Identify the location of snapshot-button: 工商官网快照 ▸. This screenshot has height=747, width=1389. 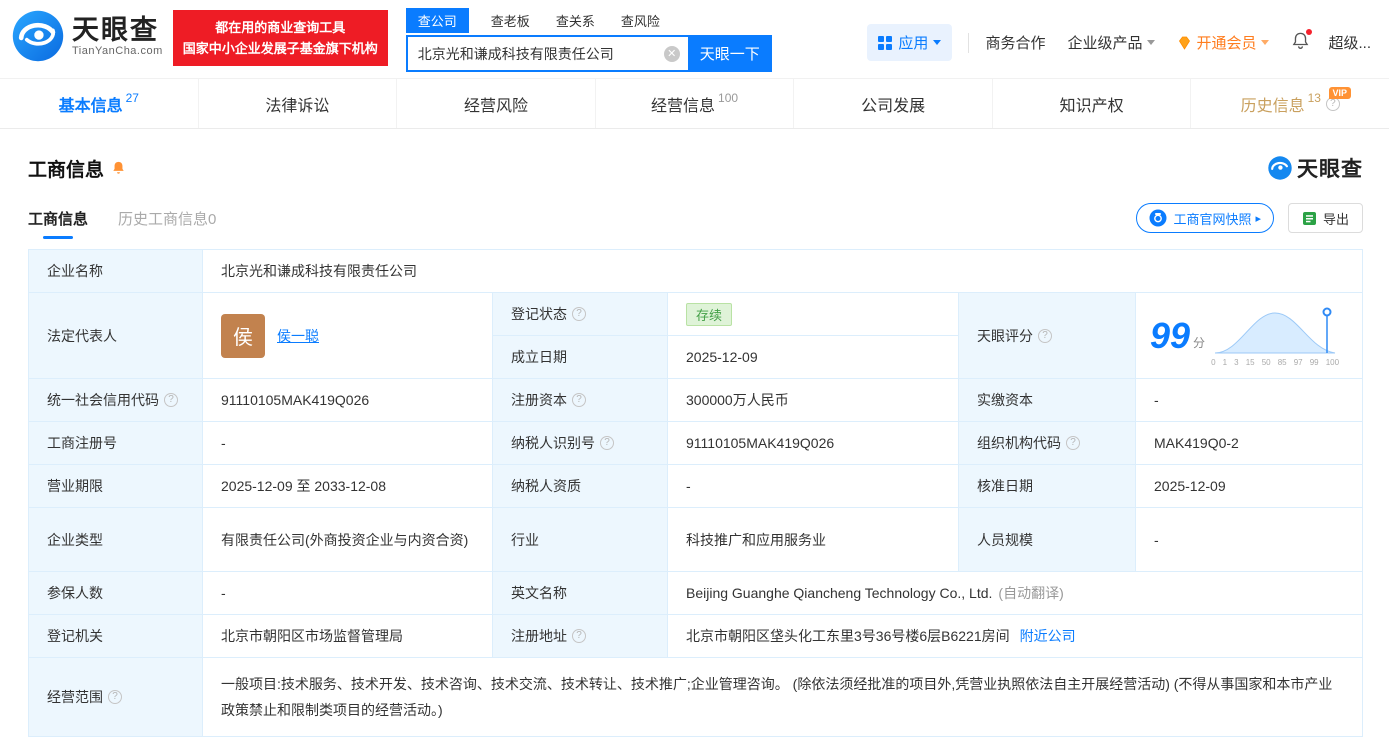
(1205, 218).